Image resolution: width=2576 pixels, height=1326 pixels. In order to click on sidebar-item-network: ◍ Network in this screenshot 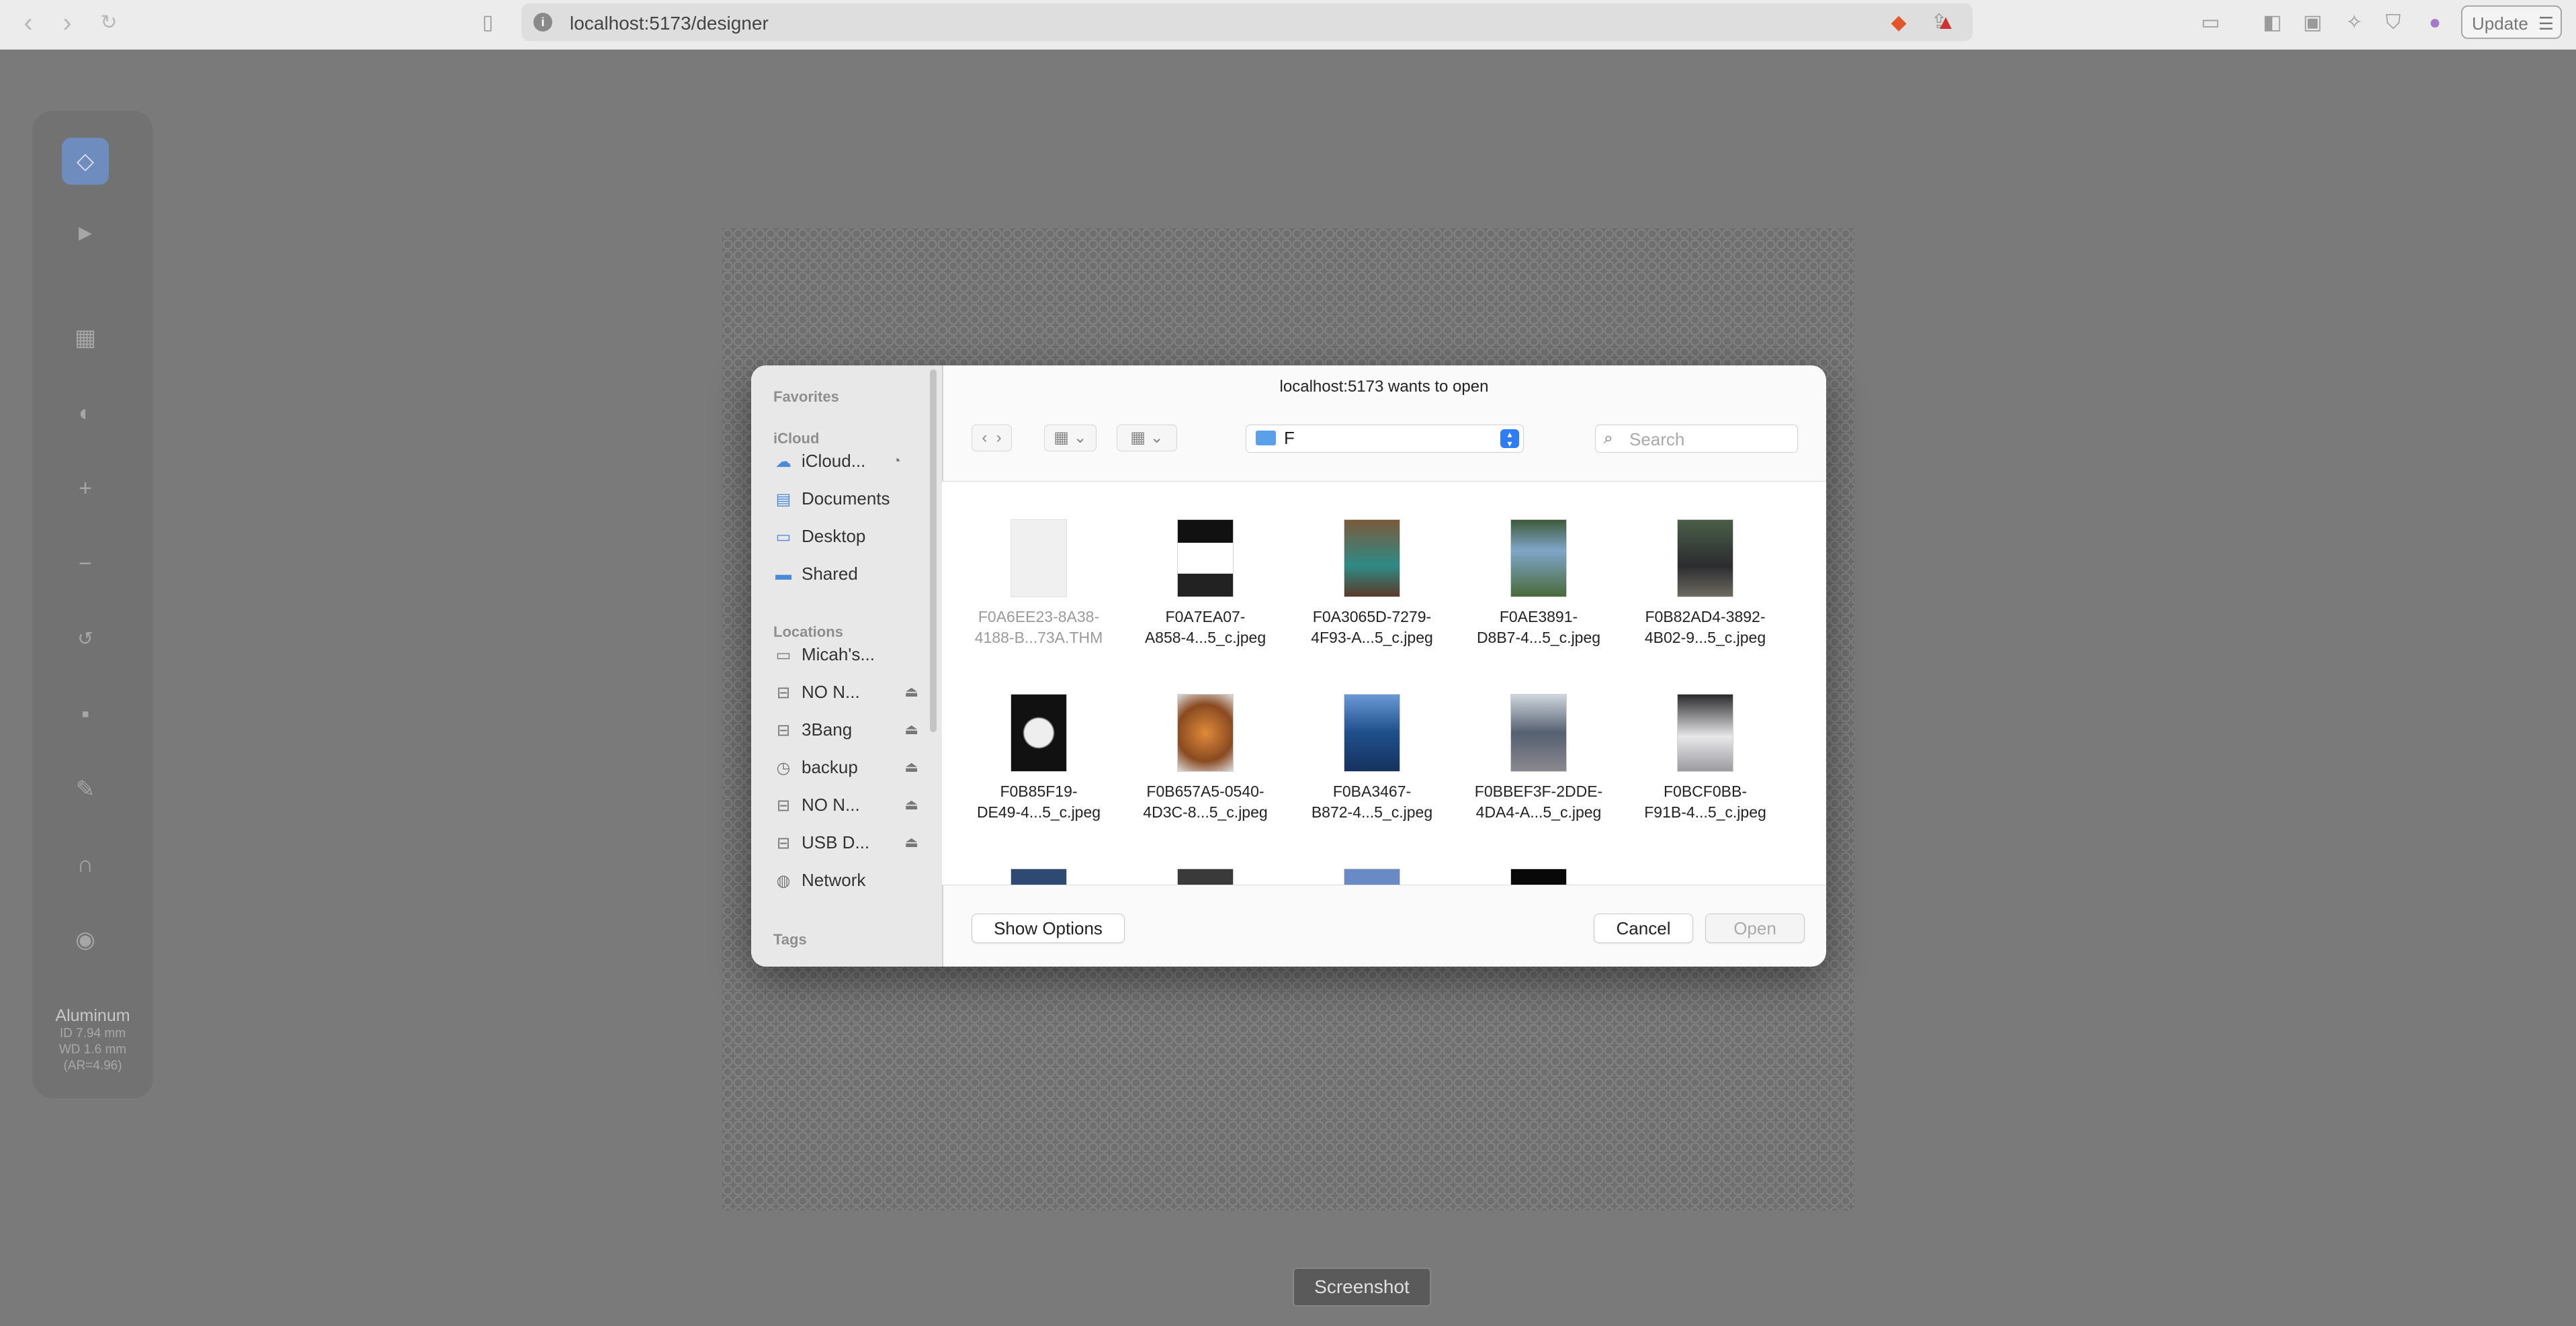, I will do `click(850, 880)`.